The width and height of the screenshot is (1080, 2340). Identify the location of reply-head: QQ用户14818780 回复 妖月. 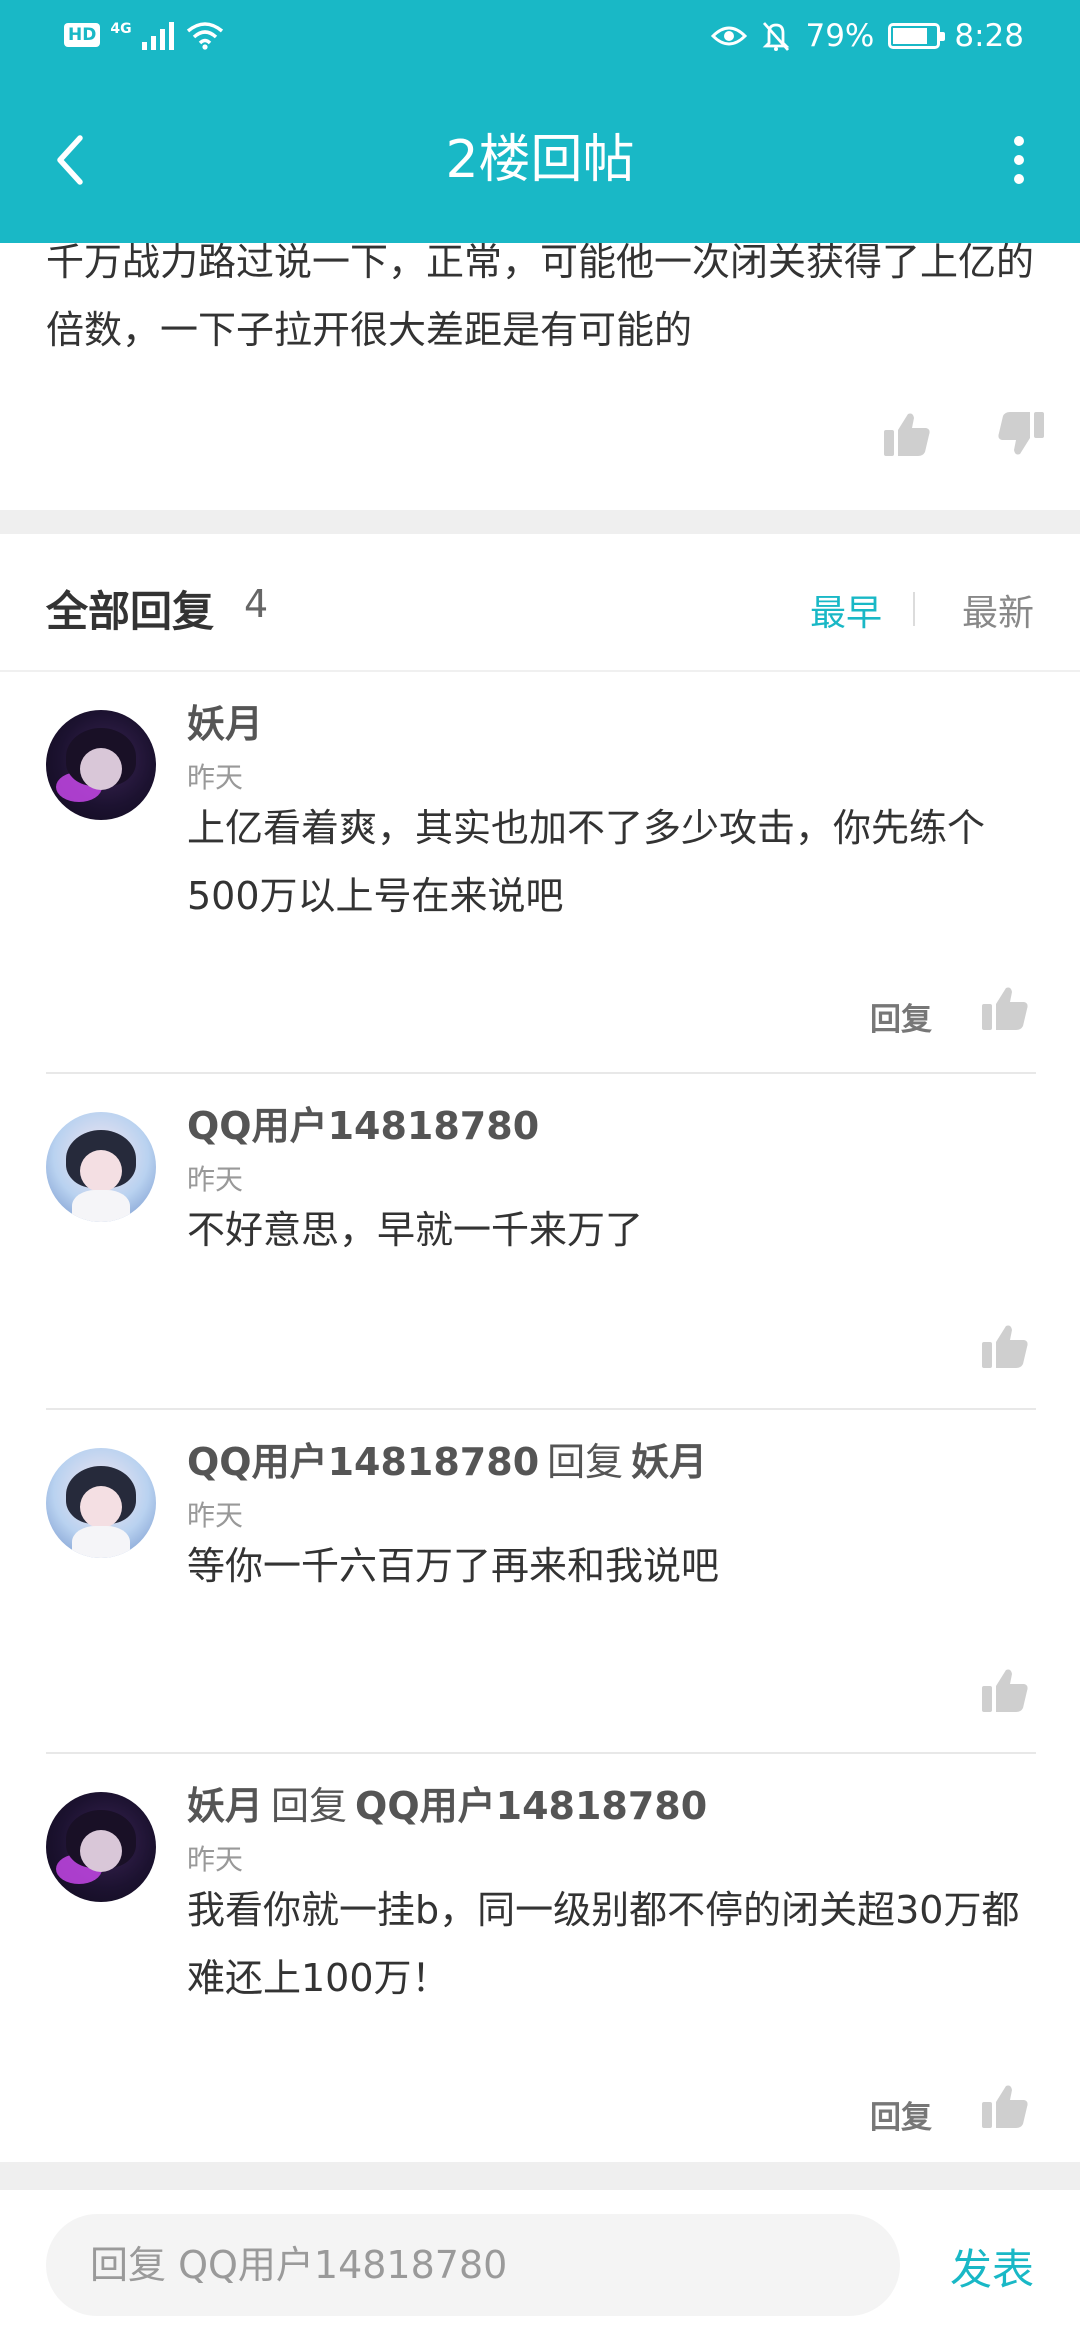
(447, 1462).